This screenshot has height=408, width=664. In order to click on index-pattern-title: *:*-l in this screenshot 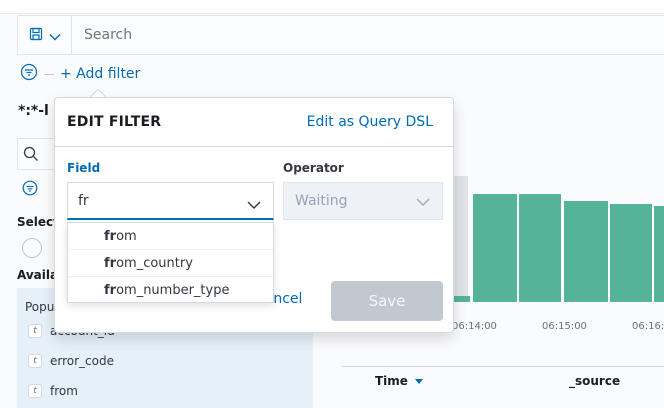, I will do `click(33, 111)`.